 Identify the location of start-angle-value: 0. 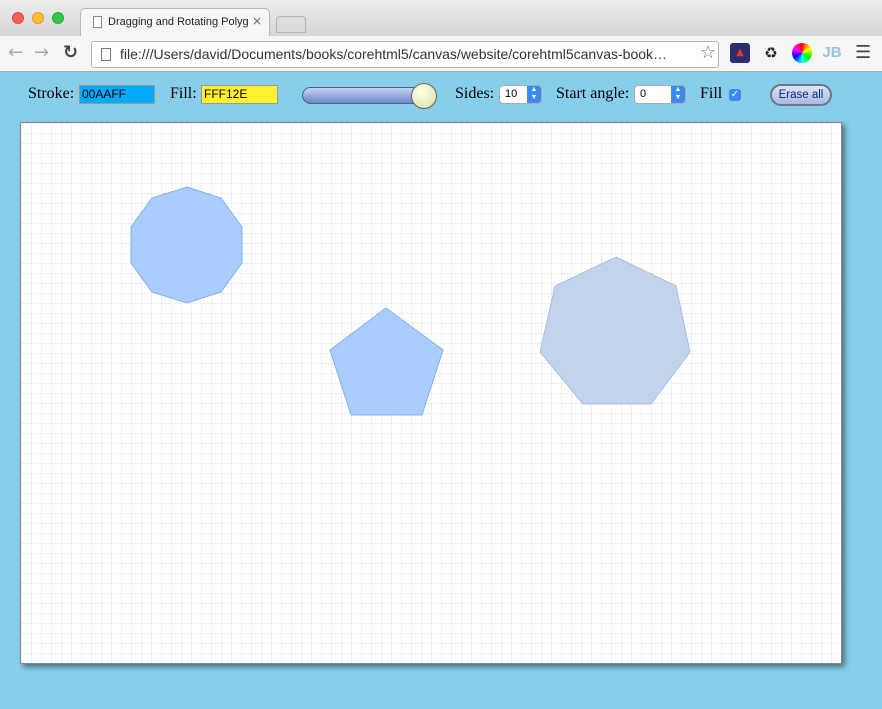
(643, 94).